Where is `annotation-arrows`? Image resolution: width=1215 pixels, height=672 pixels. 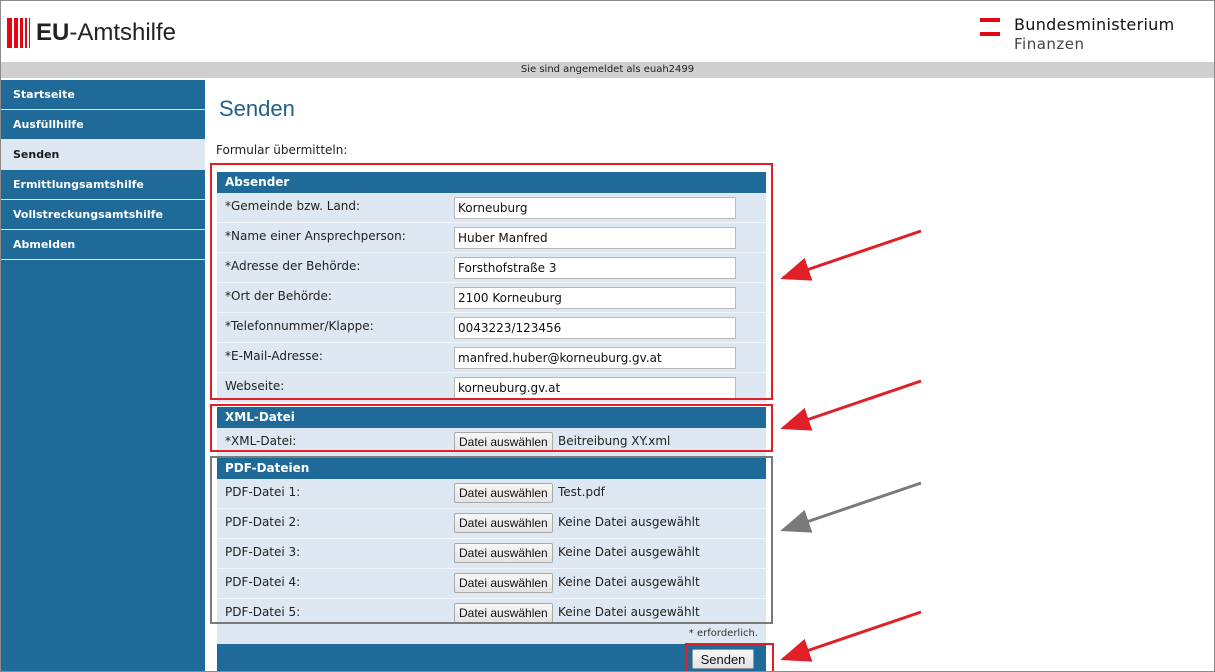
annotation-arrows is located at coordinates (851, 445).